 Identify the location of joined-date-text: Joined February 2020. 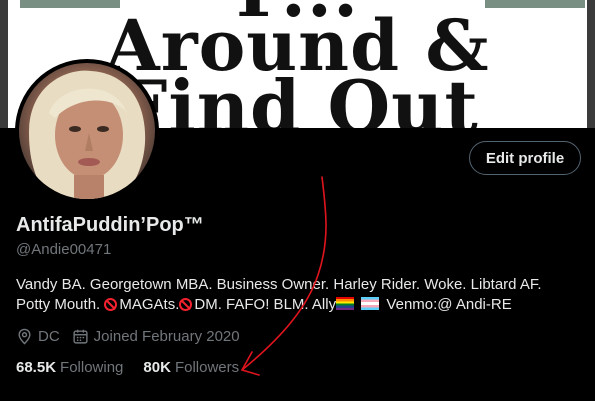
(166, 336).